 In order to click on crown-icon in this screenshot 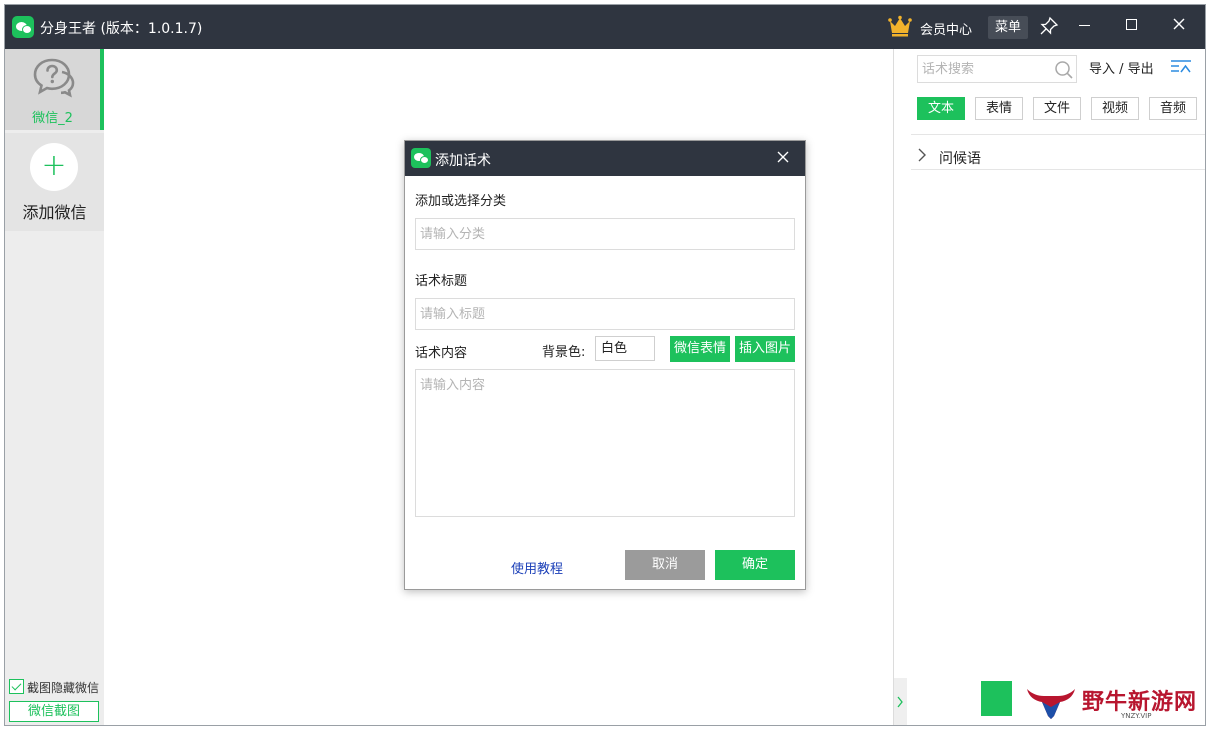, I will do `click(900, 26)`.